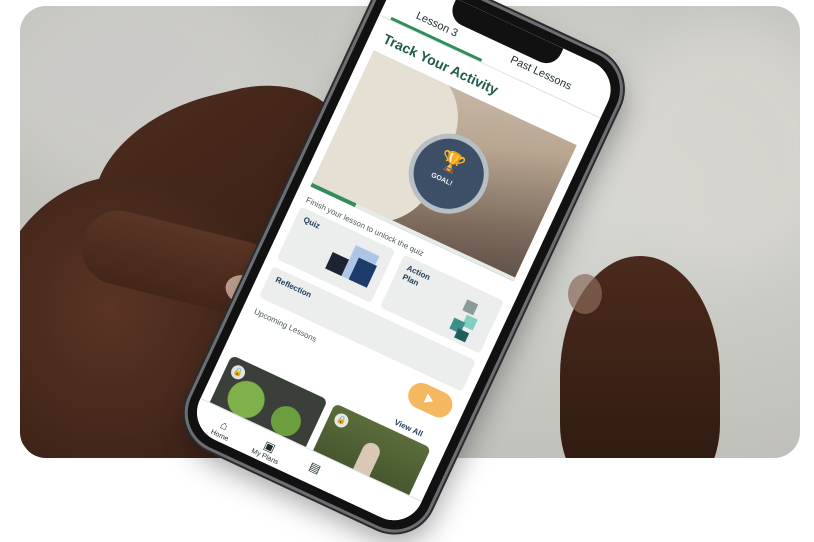  Describe the element at coordinates (710, 146) in the screenshot. I see `background-blur` at that location.